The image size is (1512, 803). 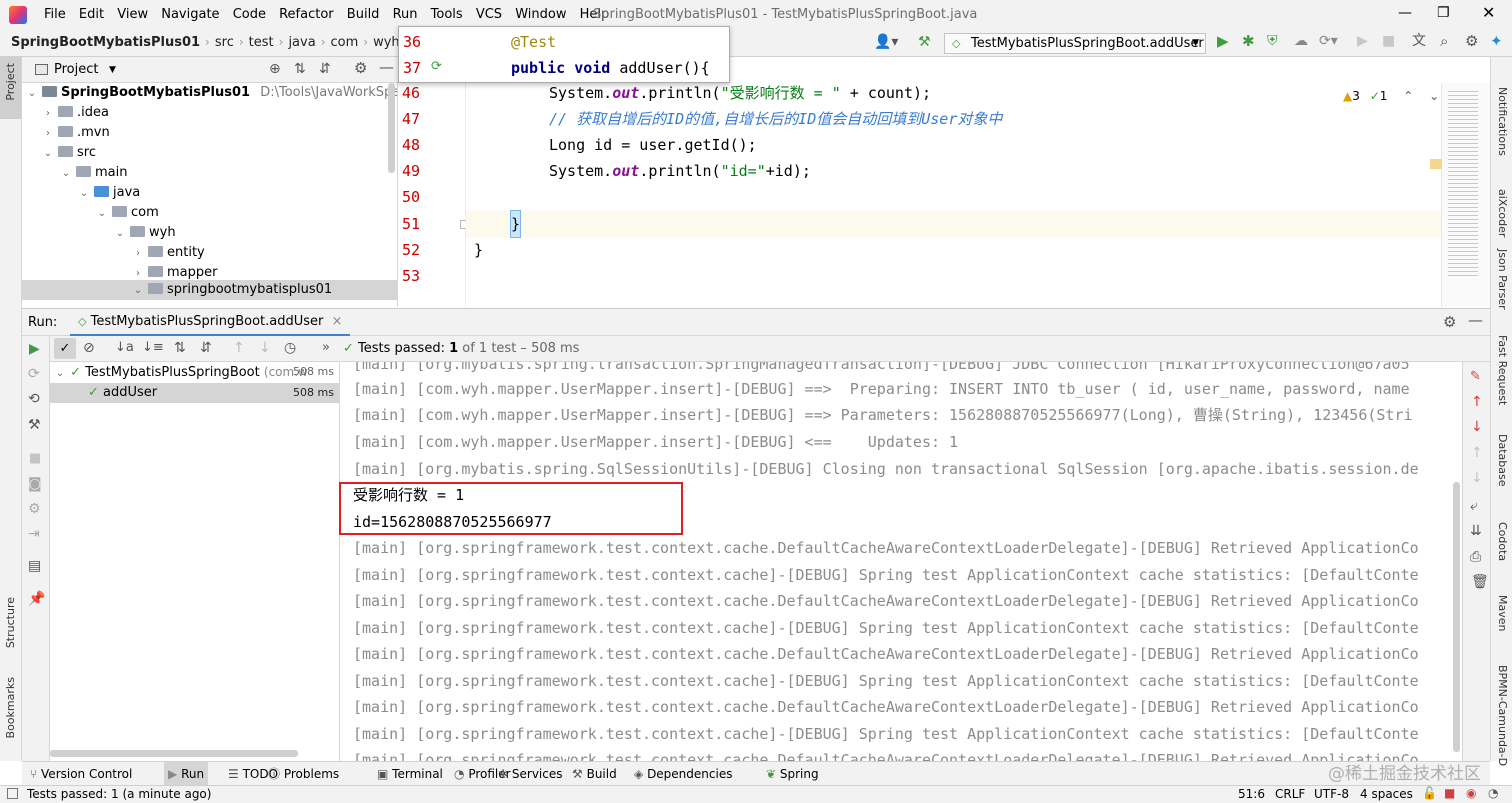 What do you see at coordinates (301, 43) in the screenshot?
I see `breadcrumb-java: java` at bounding box center [301, 43].